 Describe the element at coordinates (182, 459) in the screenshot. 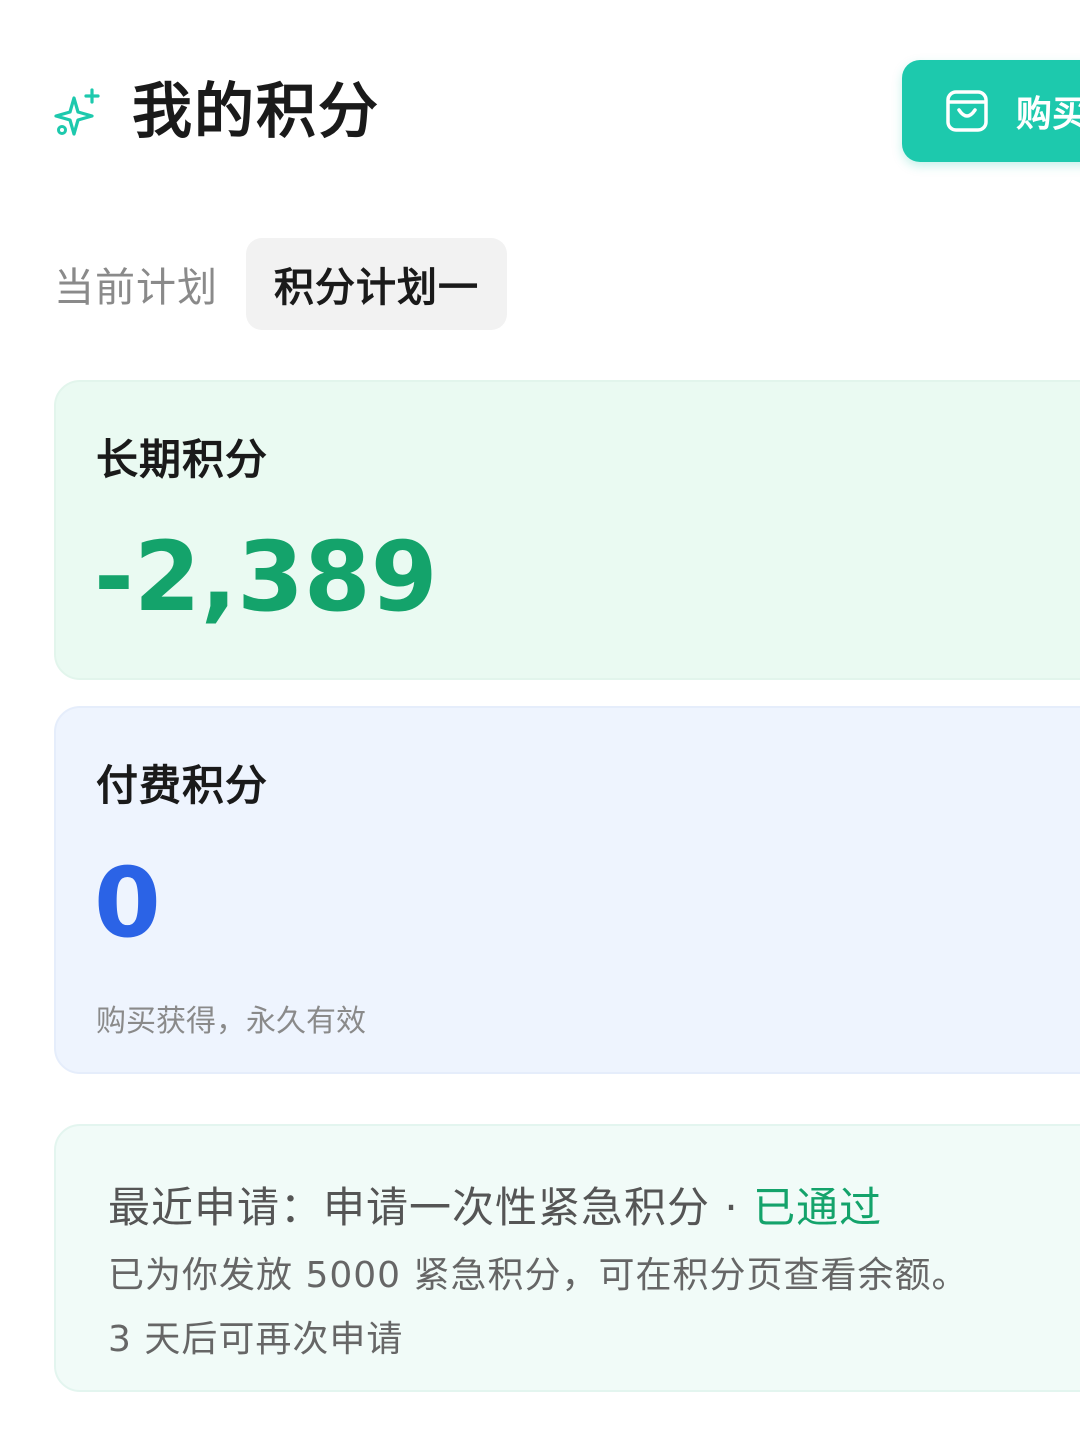

I see `long-term-points-title: 长期积分` at that location.